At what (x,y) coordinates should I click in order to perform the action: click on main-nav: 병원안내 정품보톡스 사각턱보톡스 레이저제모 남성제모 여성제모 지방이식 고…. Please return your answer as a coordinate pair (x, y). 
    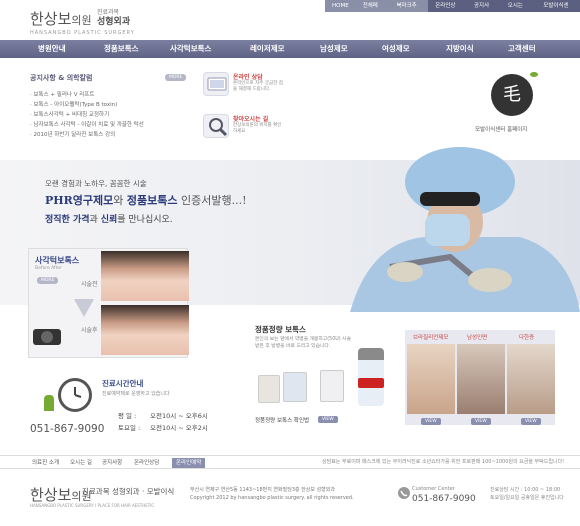
    Looking at the image, I should click on (290, 49).